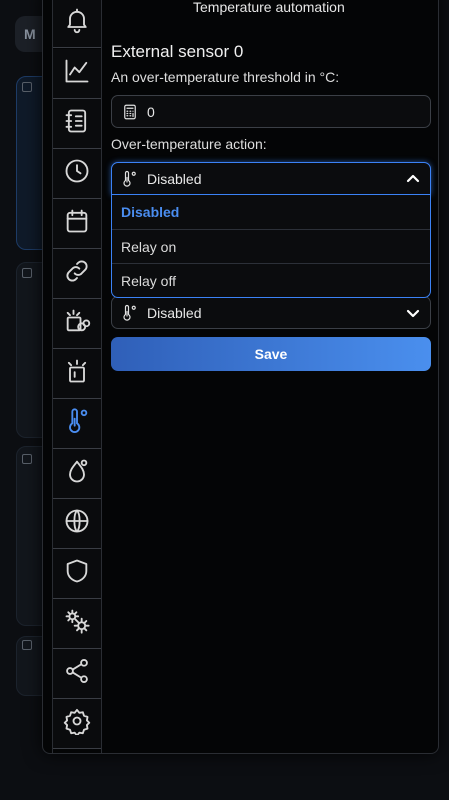 The image size is (449, 800). I want to click on chart-icon, so click(77, 73).